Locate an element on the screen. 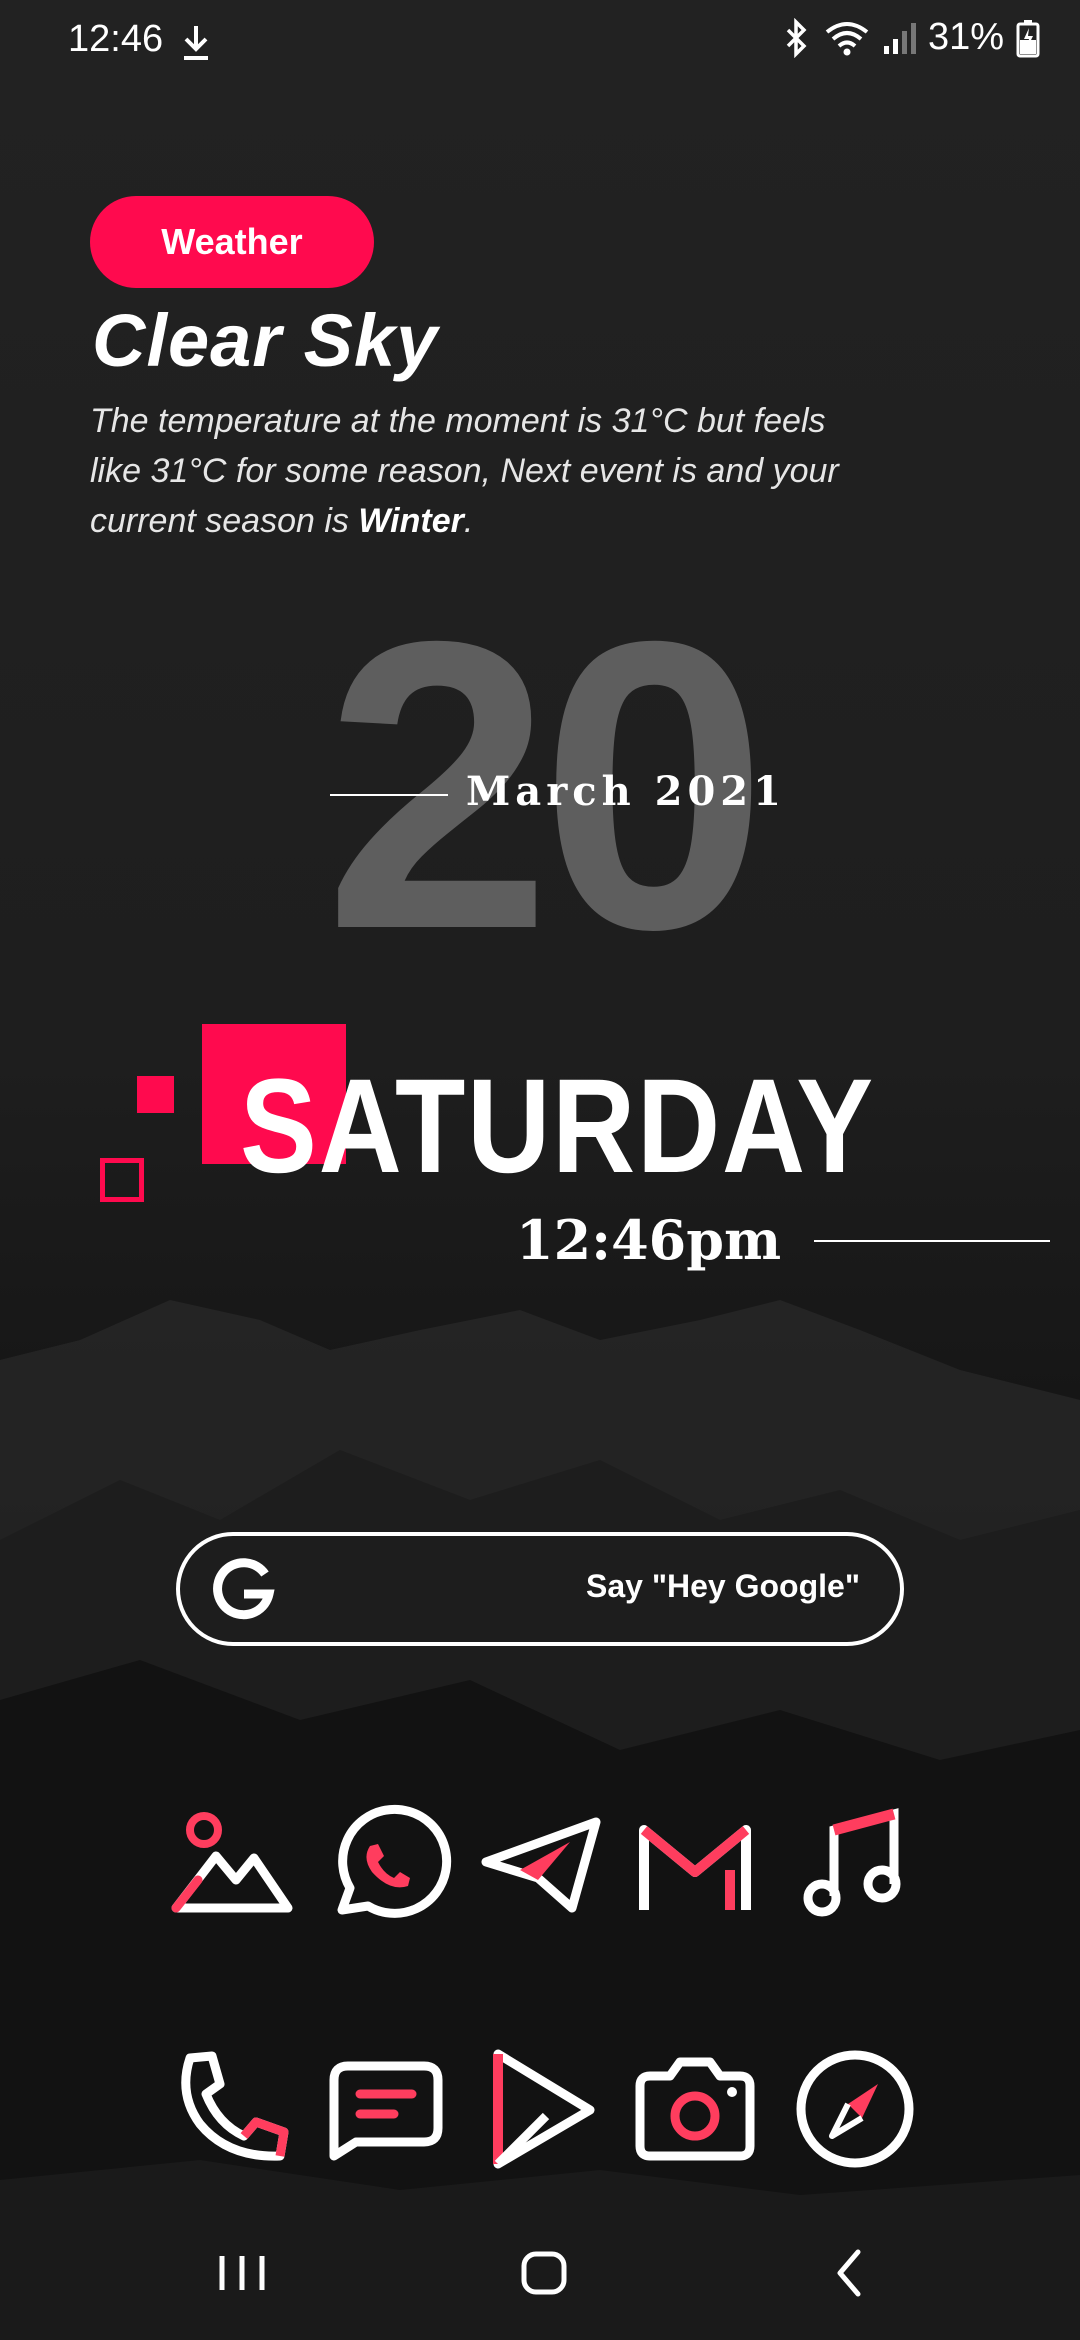 The width and height of the screenshot is (1080, 2340). gmail-app is located at coordinates (695, 1865).